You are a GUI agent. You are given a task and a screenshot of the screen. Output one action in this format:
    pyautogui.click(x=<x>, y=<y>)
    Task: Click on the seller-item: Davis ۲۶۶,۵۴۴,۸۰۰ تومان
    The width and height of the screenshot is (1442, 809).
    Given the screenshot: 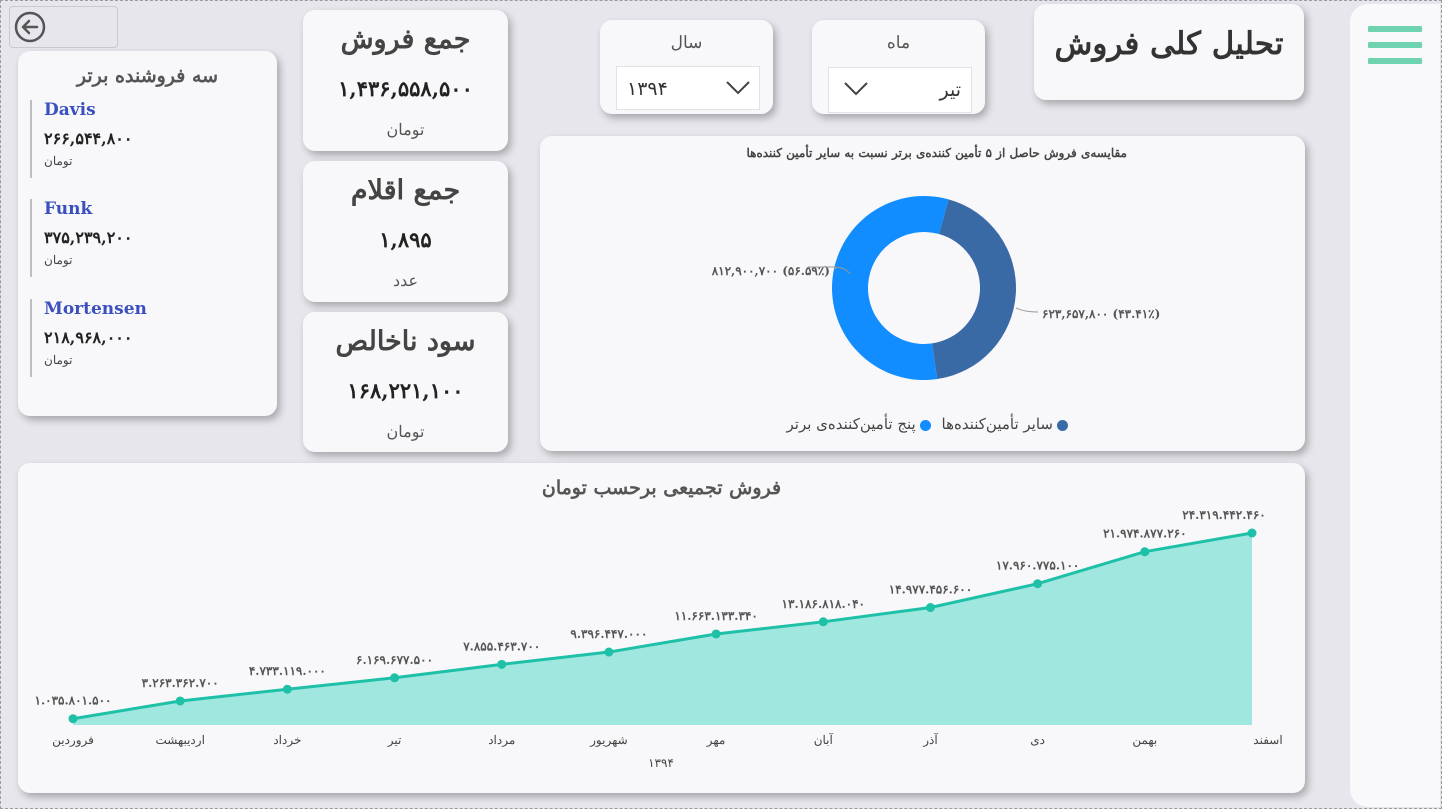 What is the action you would take?
    pyautogui.click(x=137, y=139)
    